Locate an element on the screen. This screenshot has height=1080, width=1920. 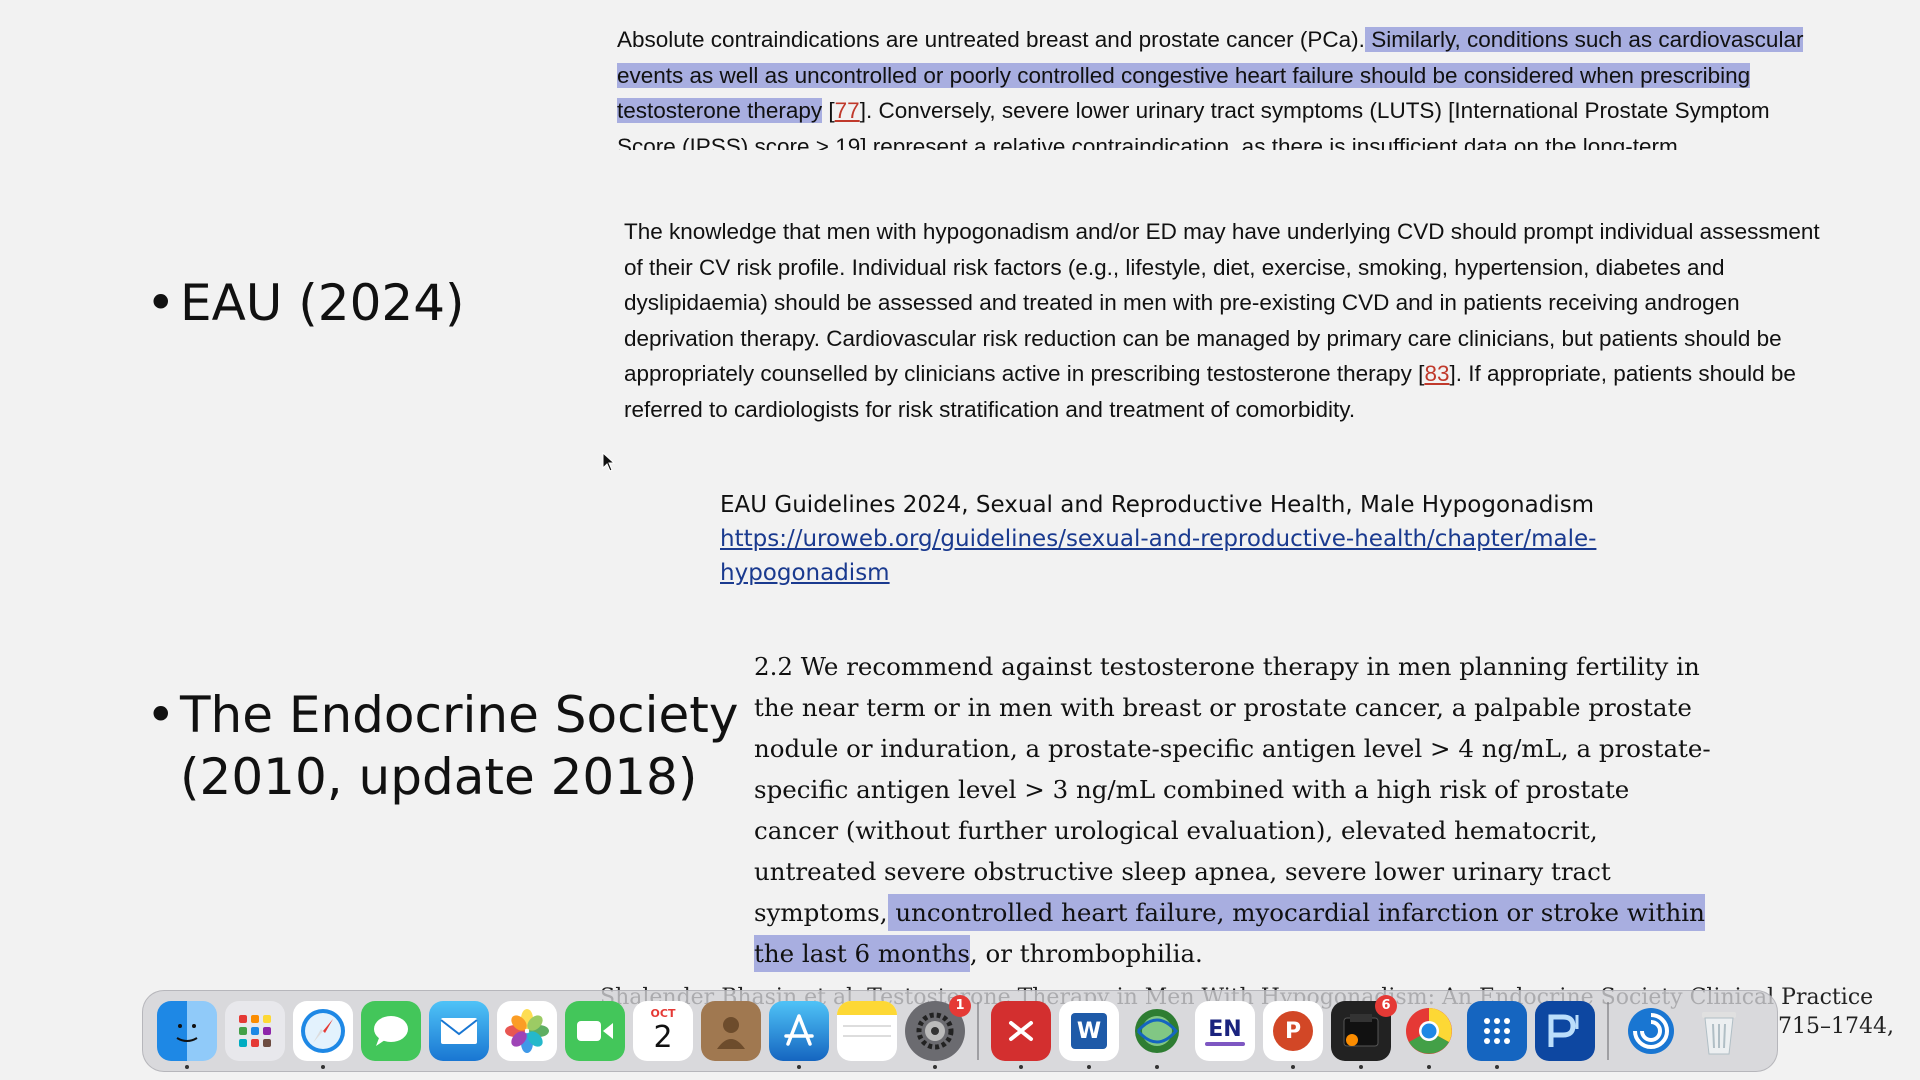
bullet-endo-label-line2: (2010, update 2018) is located at coordinates (439, 777).